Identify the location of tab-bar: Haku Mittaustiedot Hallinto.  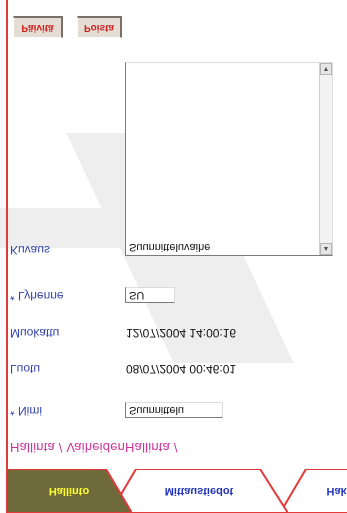
(173, 488).